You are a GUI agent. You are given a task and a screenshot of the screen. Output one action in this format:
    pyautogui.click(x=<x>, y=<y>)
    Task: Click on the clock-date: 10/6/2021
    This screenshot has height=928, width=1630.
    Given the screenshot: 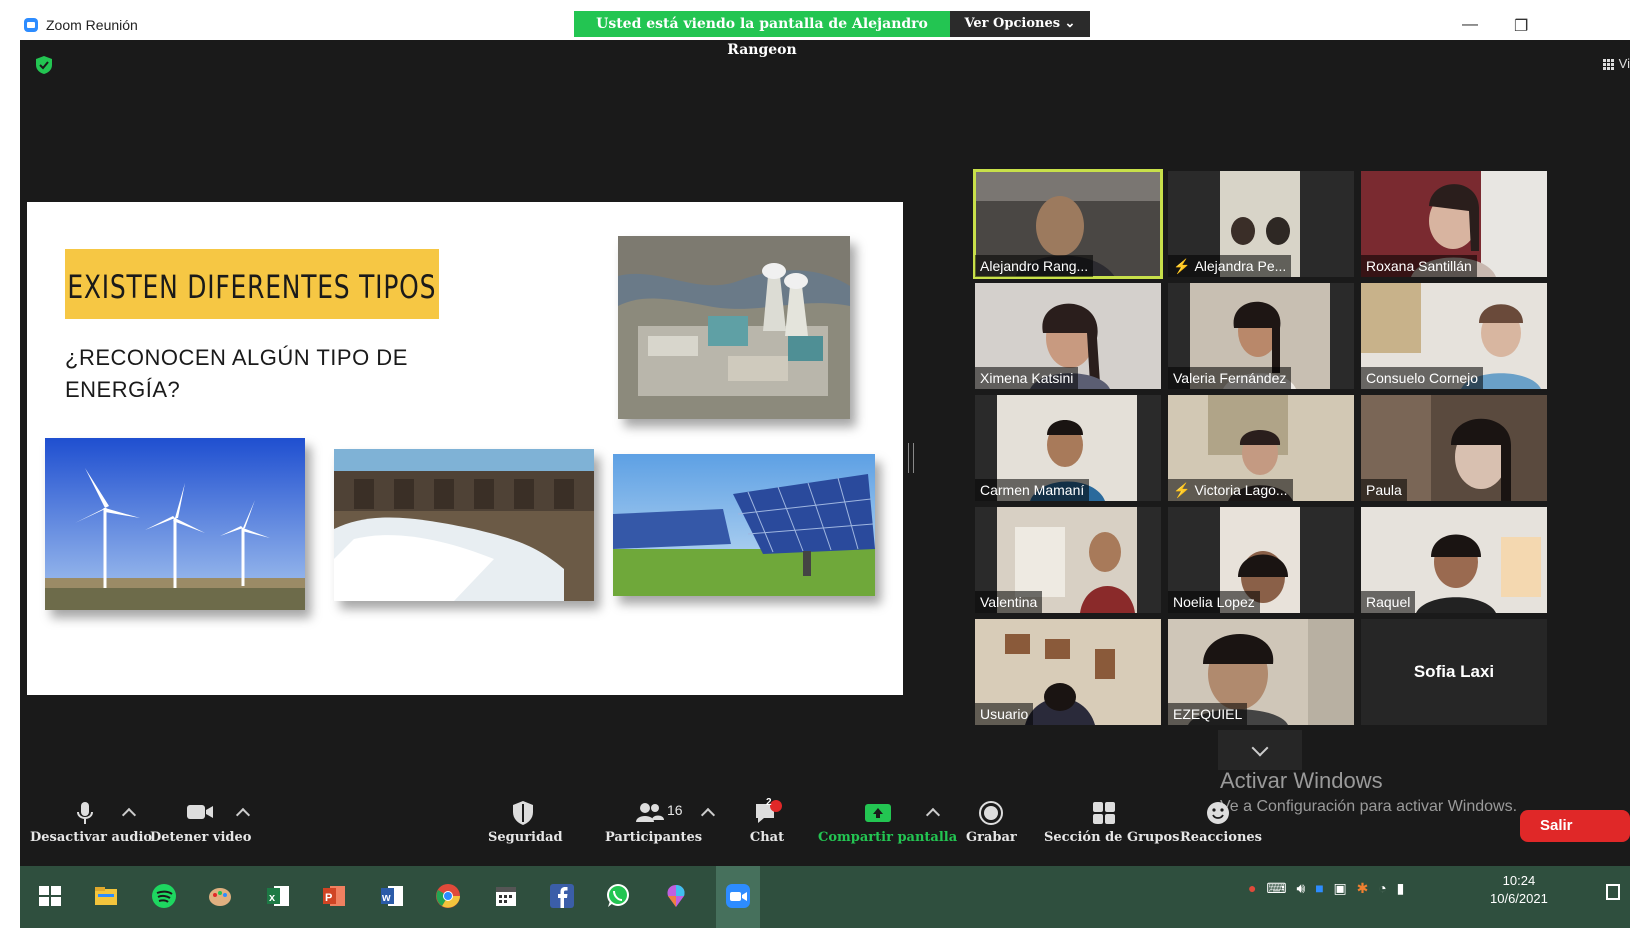 What is the action you would take?
    pyautogui.click(x=1519, y=898)
    